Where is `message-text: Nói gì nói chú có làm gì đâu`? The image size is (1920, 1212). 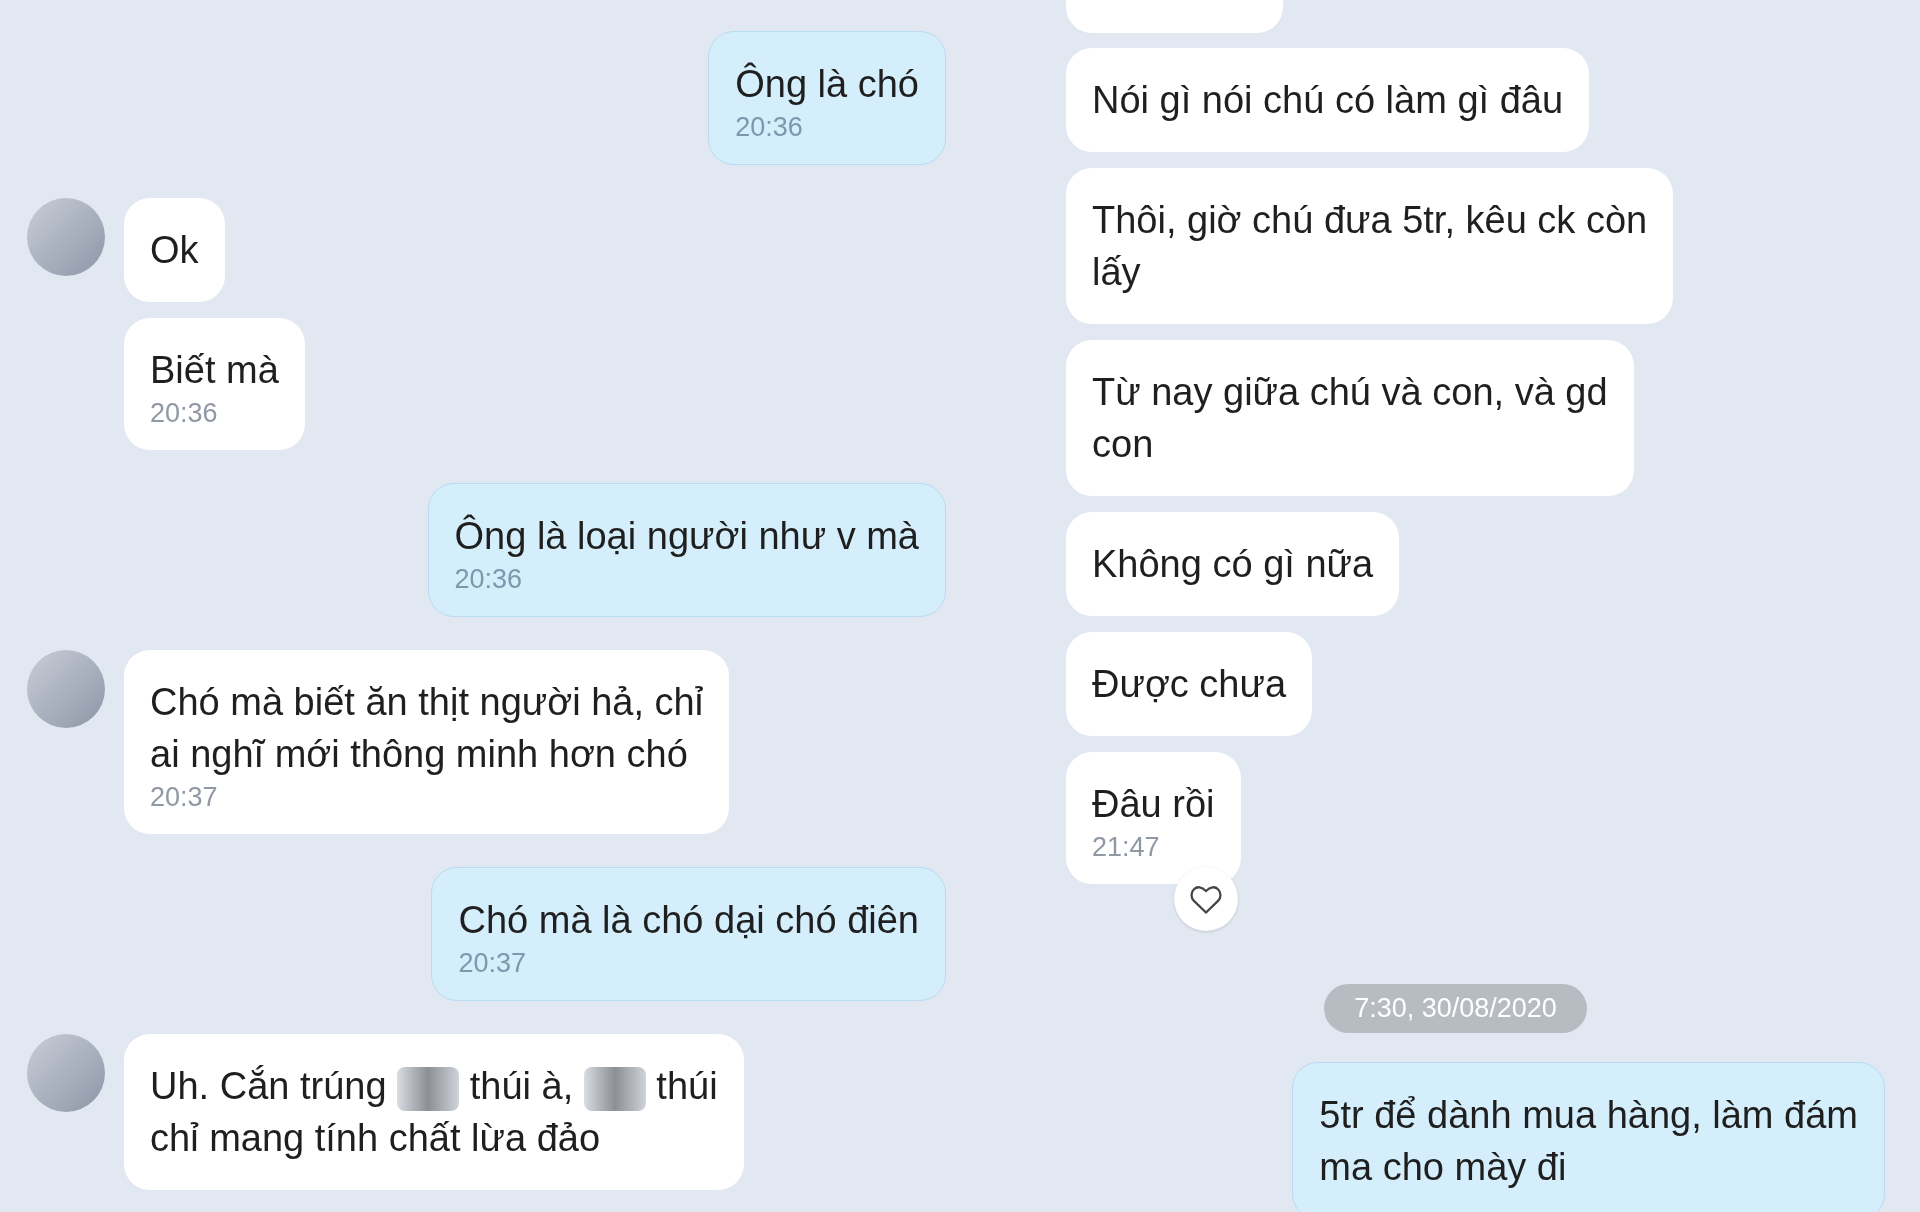 message-text: Nói gì nói chú có làm gì đâu is located at coordinates (1328, 100).